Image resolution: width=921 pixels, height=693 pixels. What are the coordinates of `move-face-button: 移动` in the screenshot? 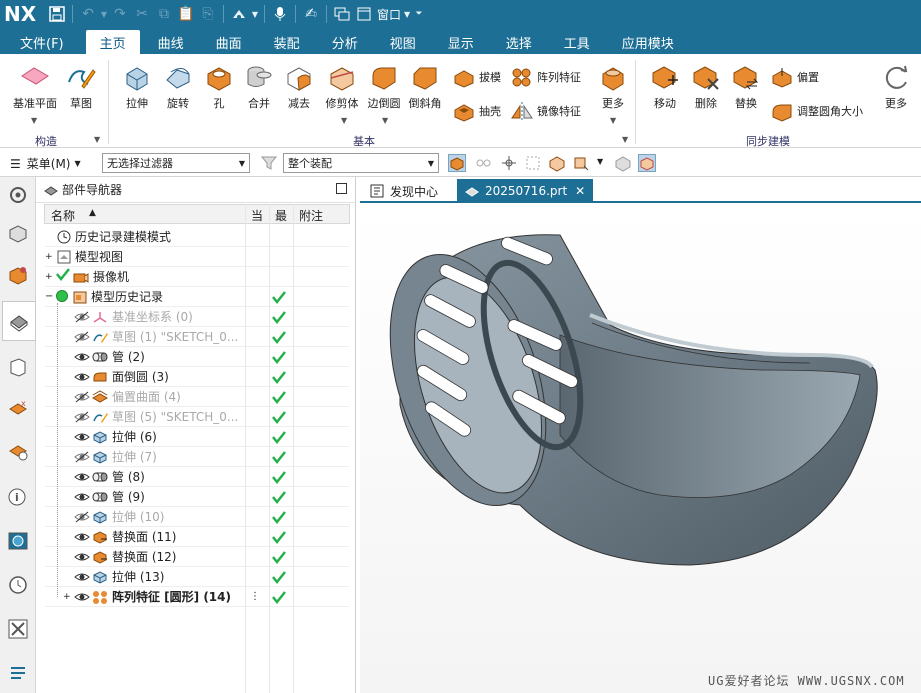 It's located at (665, 86).